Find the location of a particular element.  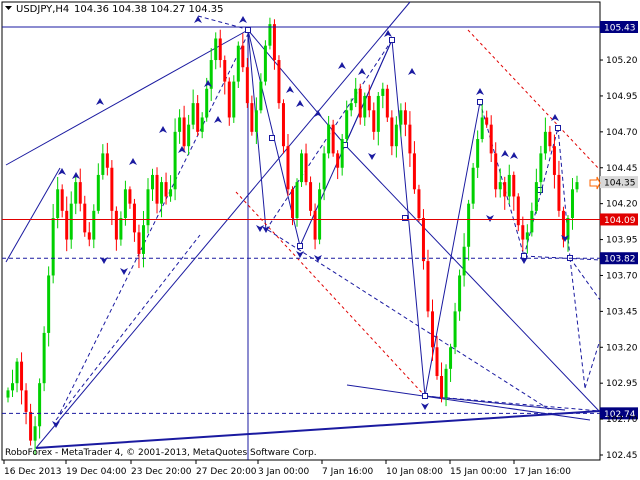

y-tick-label: 104.20 is located at coordinates (622, 205).